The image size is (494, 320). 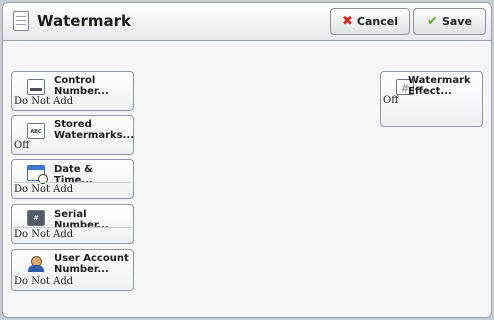 I want to click on document-icon, so click(x=21, y=21).